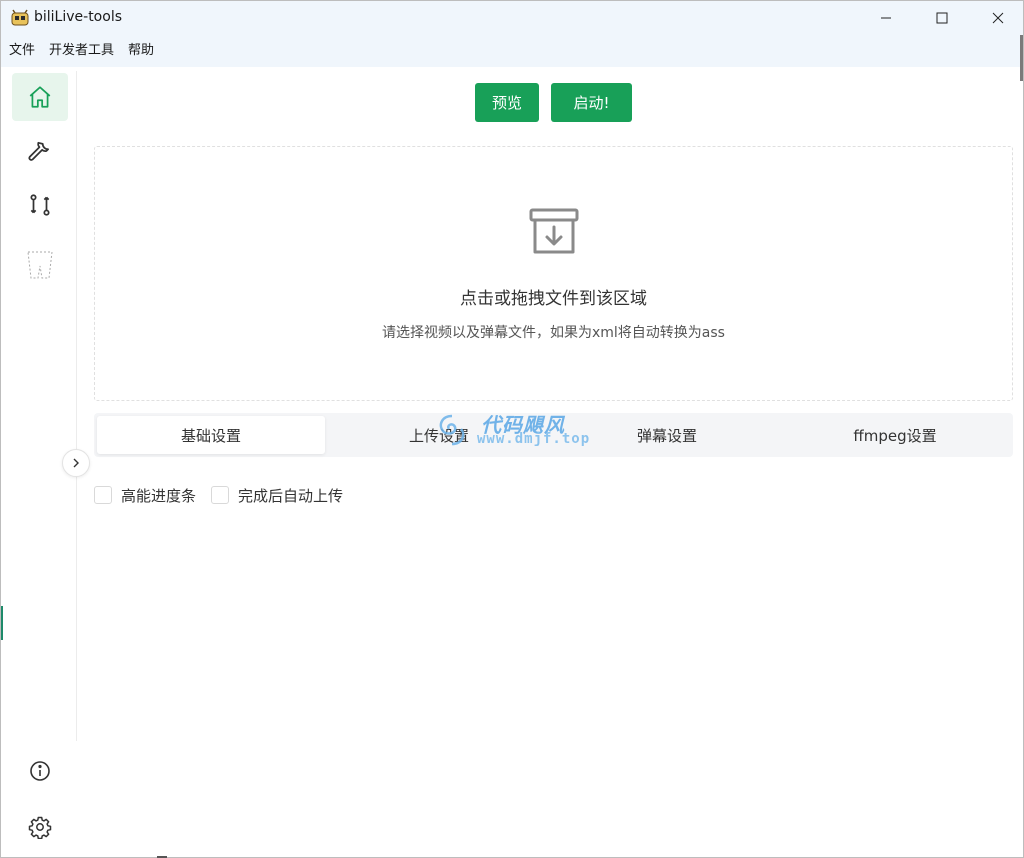  What do you see at coordinates (452, 430) in the screenshot?
I see `watermark-logo-icon` at bounding box center [452, 430].